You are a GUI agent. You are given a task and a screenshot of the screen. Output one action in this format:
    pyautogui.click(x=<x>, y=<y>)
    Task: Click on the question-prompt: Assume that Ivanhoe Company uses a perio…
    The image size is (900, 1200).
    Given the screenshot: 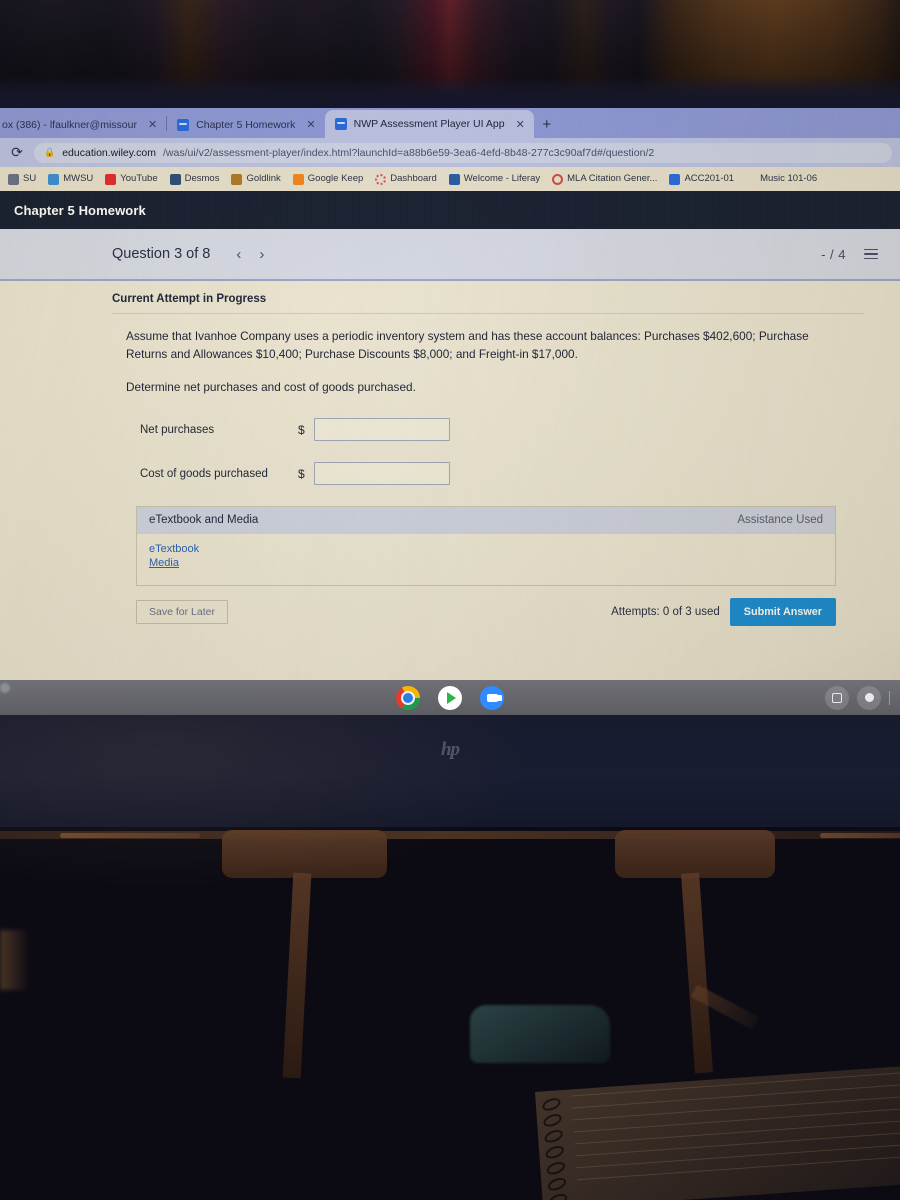 What is the action you would take?
    pyautogui.click(x=470, y=355)
    